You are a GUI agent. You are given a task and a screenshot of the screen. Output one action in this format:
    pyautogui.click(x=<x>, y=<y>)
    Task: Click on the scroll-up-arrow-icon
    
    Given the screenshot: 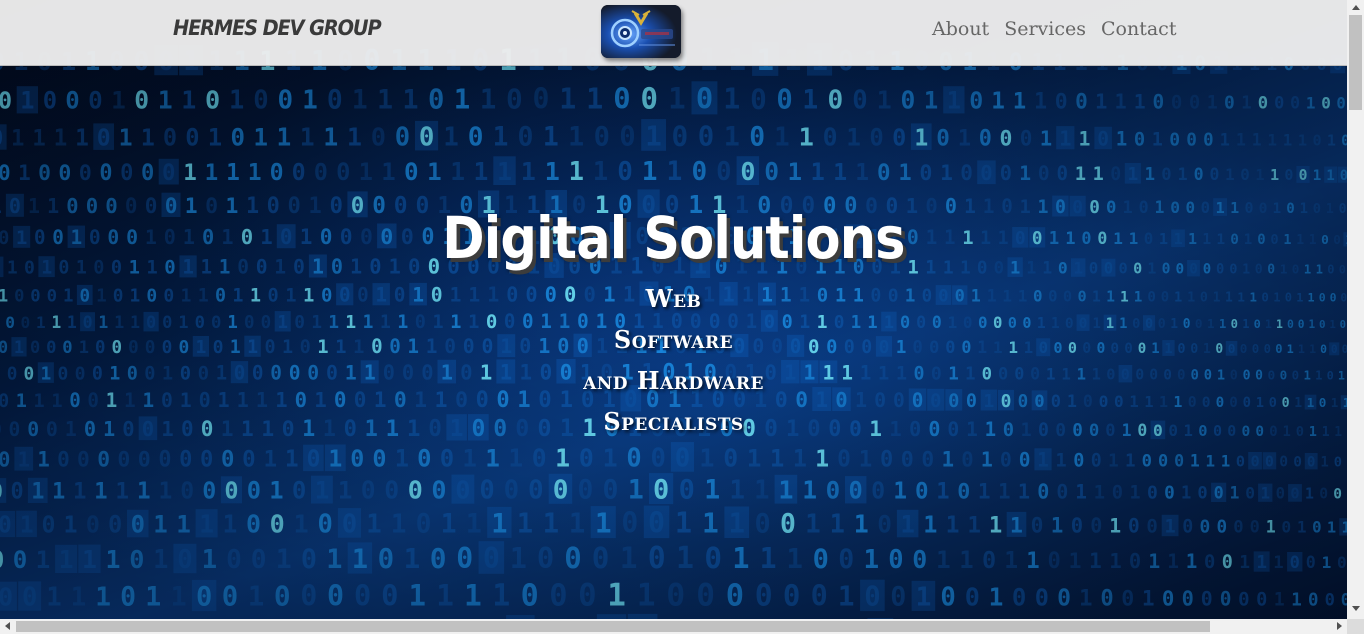 What is the action you would take?
    pyautogui.click(x=1356, y=7)
    